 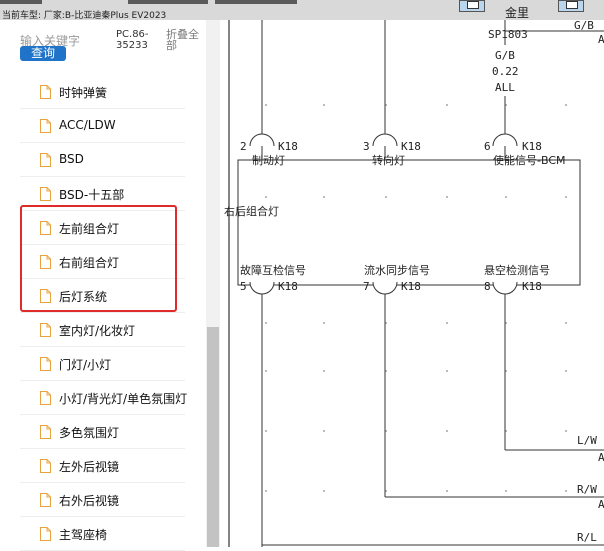 I want to click on pin-function: 流水同步信号, so click(x=397, y=270).